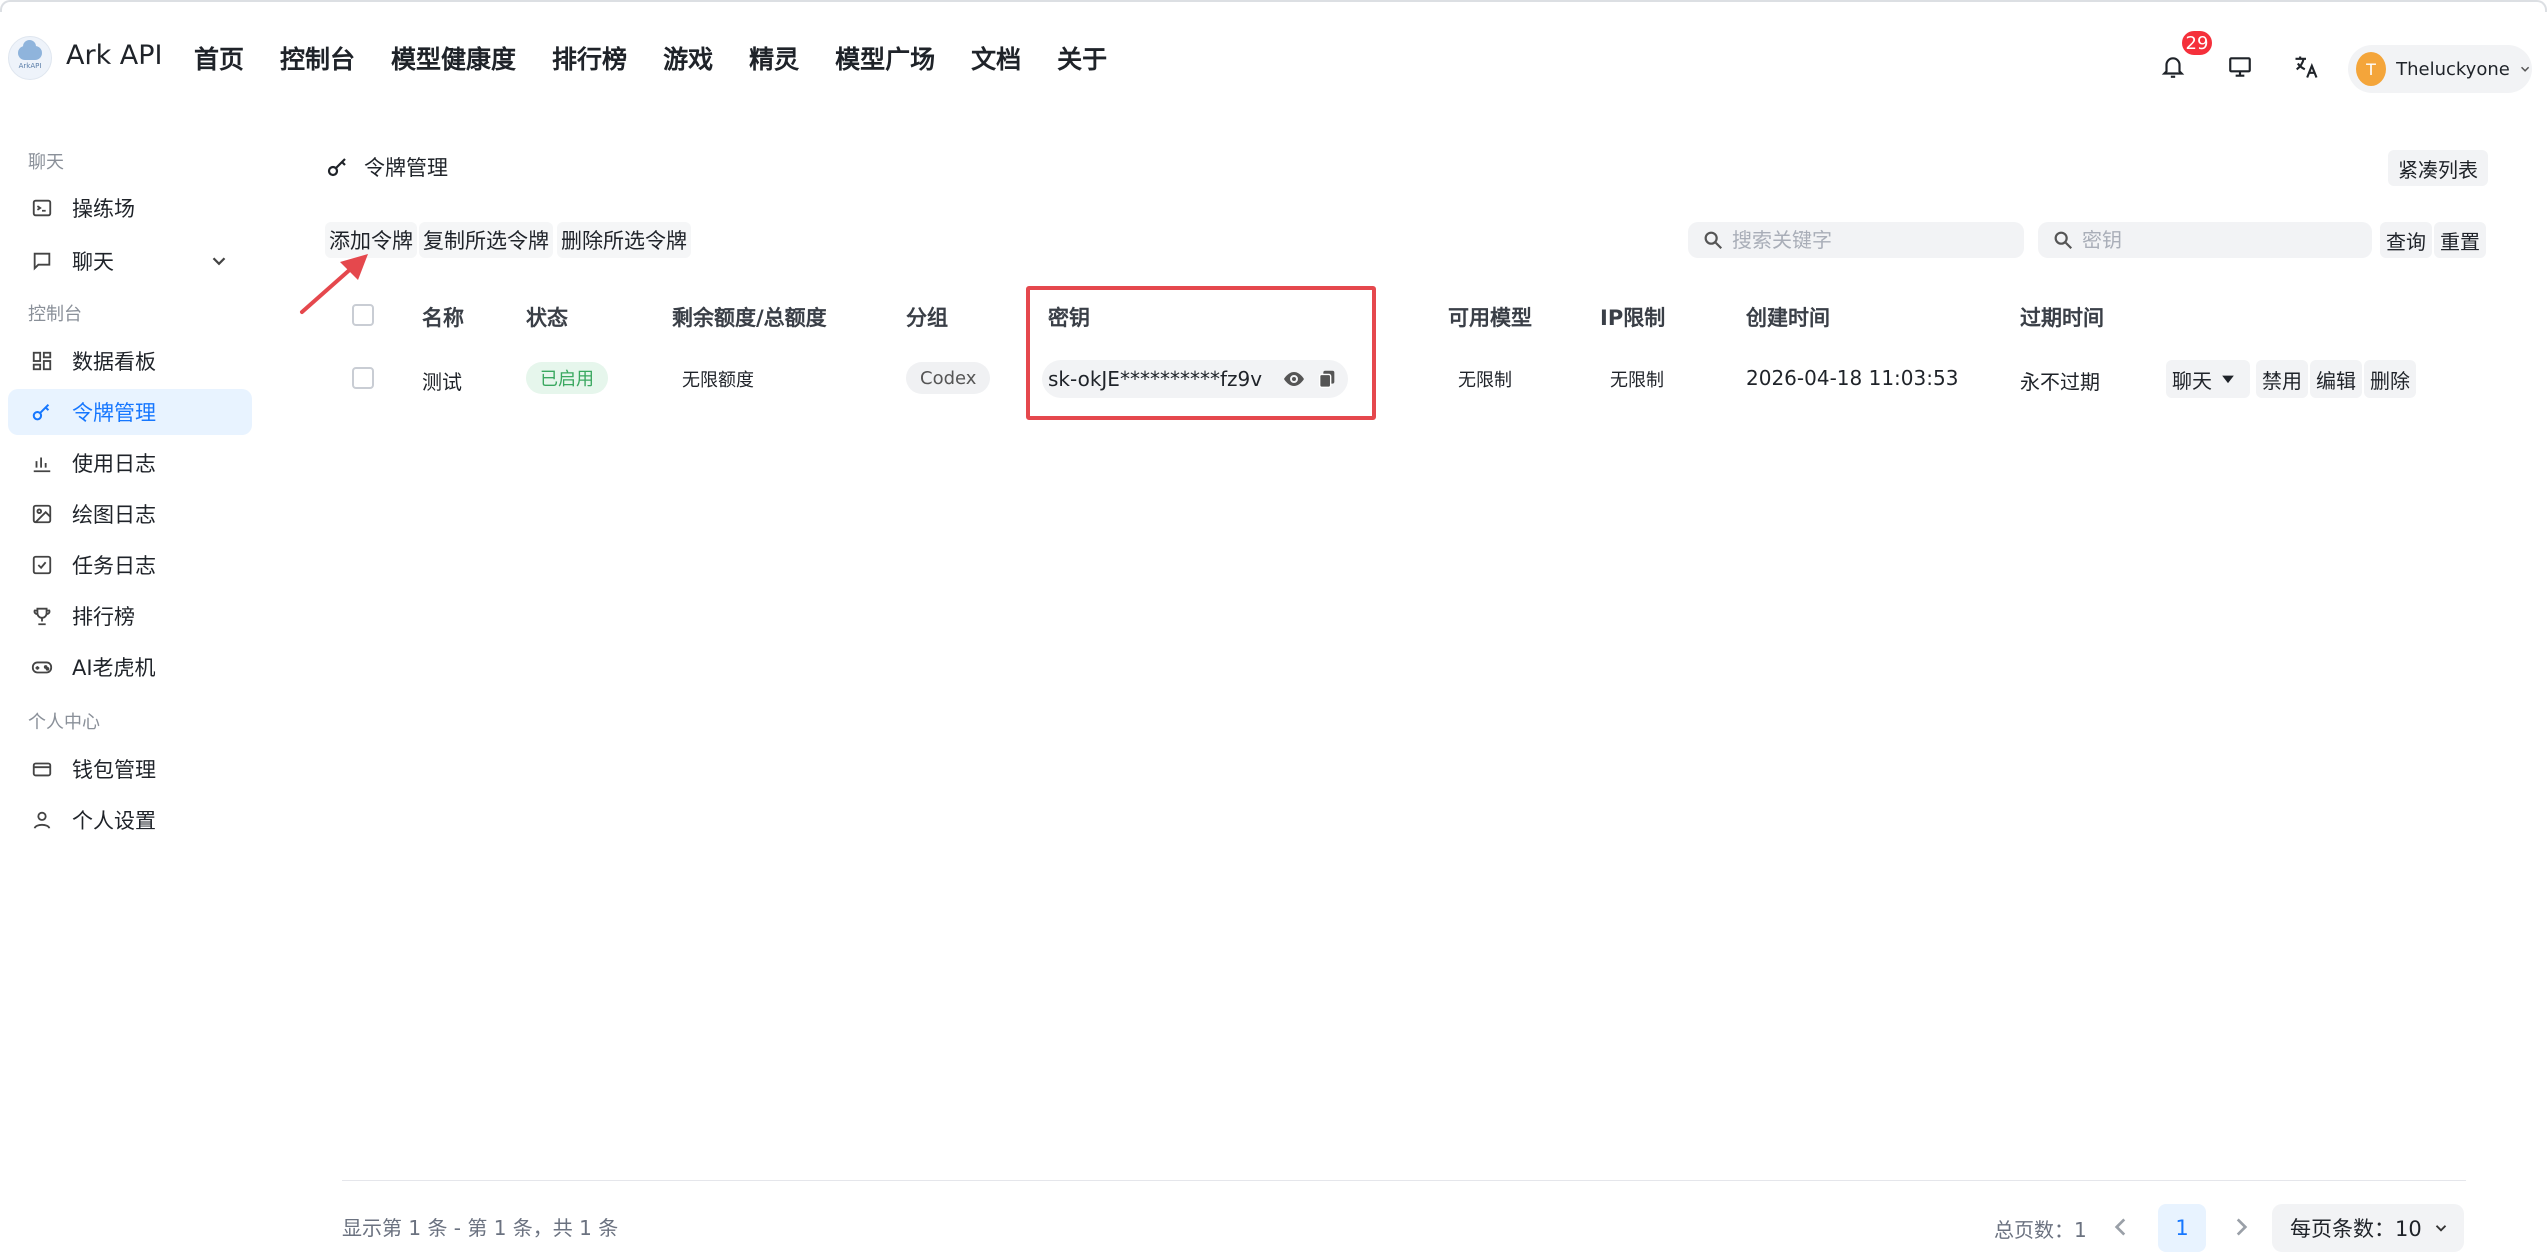 Image resolution: width=2547 pixels, height=1254 pixels. I want to click on sidebar-item-label: 任务日志, so click(114, 566).